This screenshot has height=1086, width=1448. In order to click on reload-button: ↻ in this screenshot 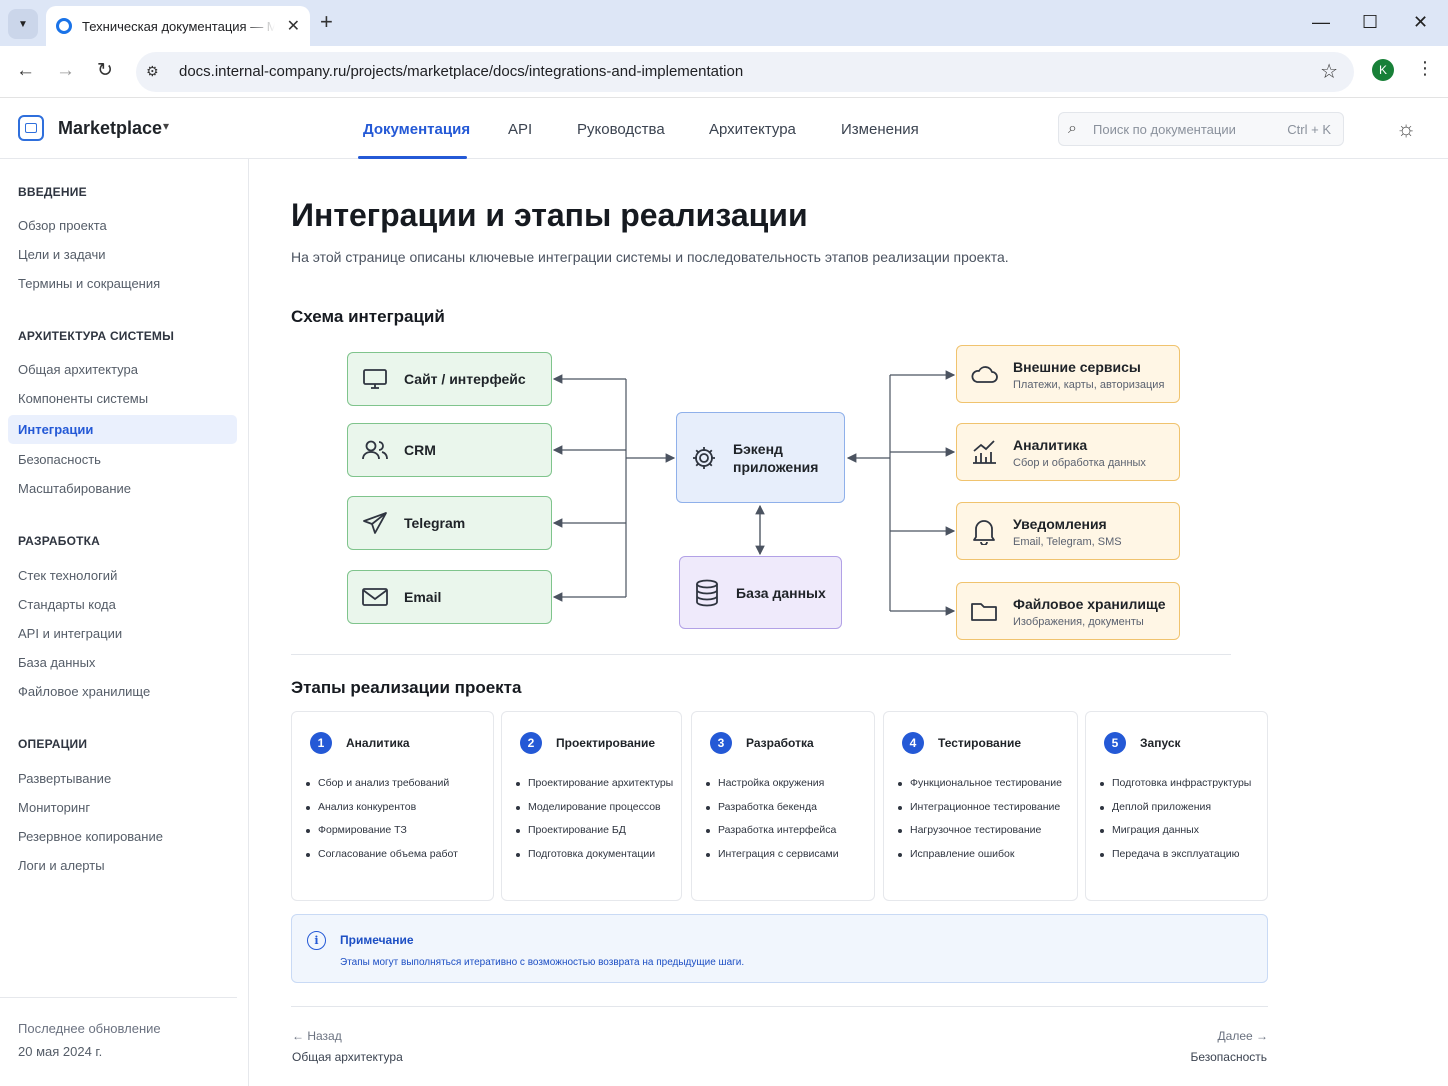, I will do `click(105, 71)`.